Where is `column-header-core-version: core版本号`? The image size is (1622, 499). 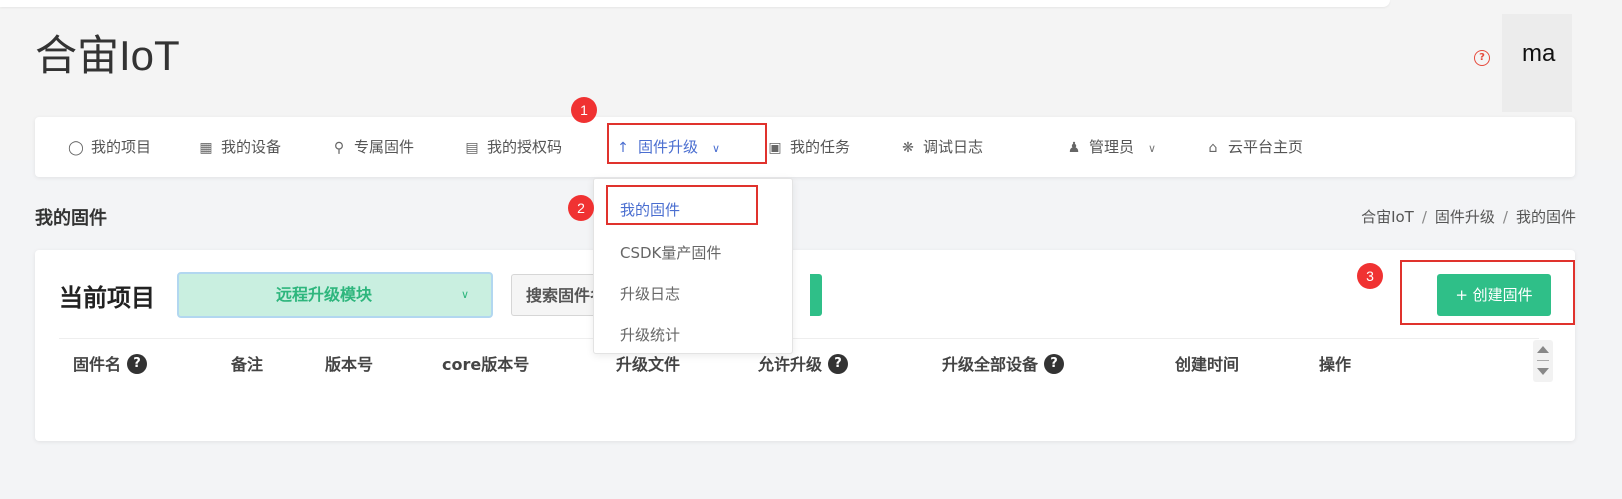
column-header-core-version: core版本号 is located at coordinates (485, 365).